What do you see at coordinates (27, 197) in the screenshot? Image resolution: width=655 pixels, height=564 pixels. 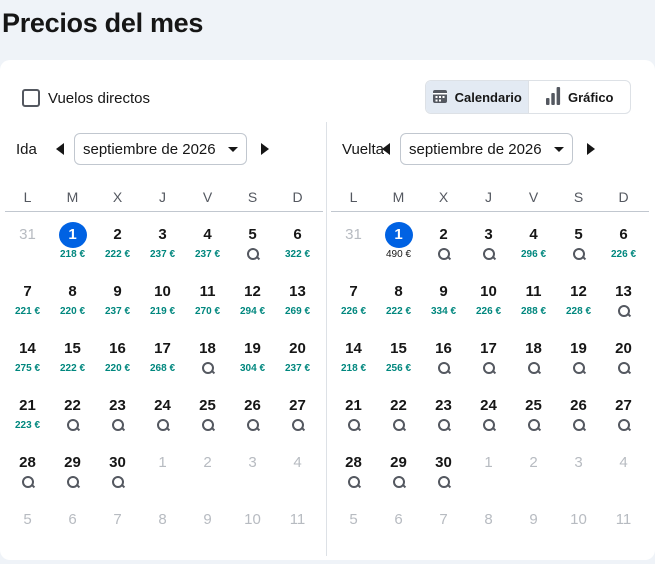 I see `weekday-label: L` at bounding box center [27, 197].